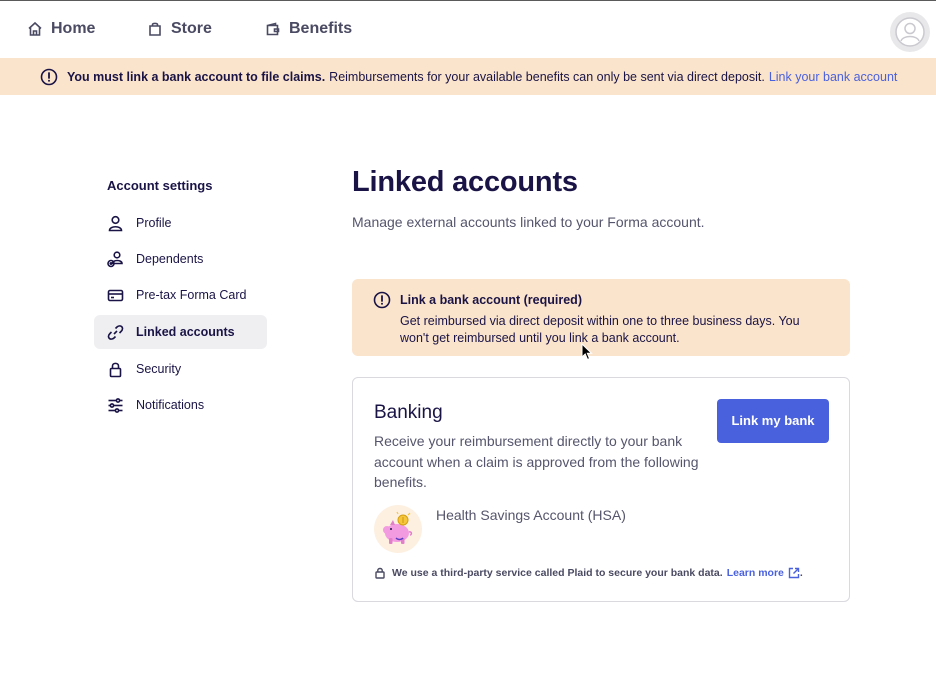  I want to click on nav-store: Store, so click(179, 29).